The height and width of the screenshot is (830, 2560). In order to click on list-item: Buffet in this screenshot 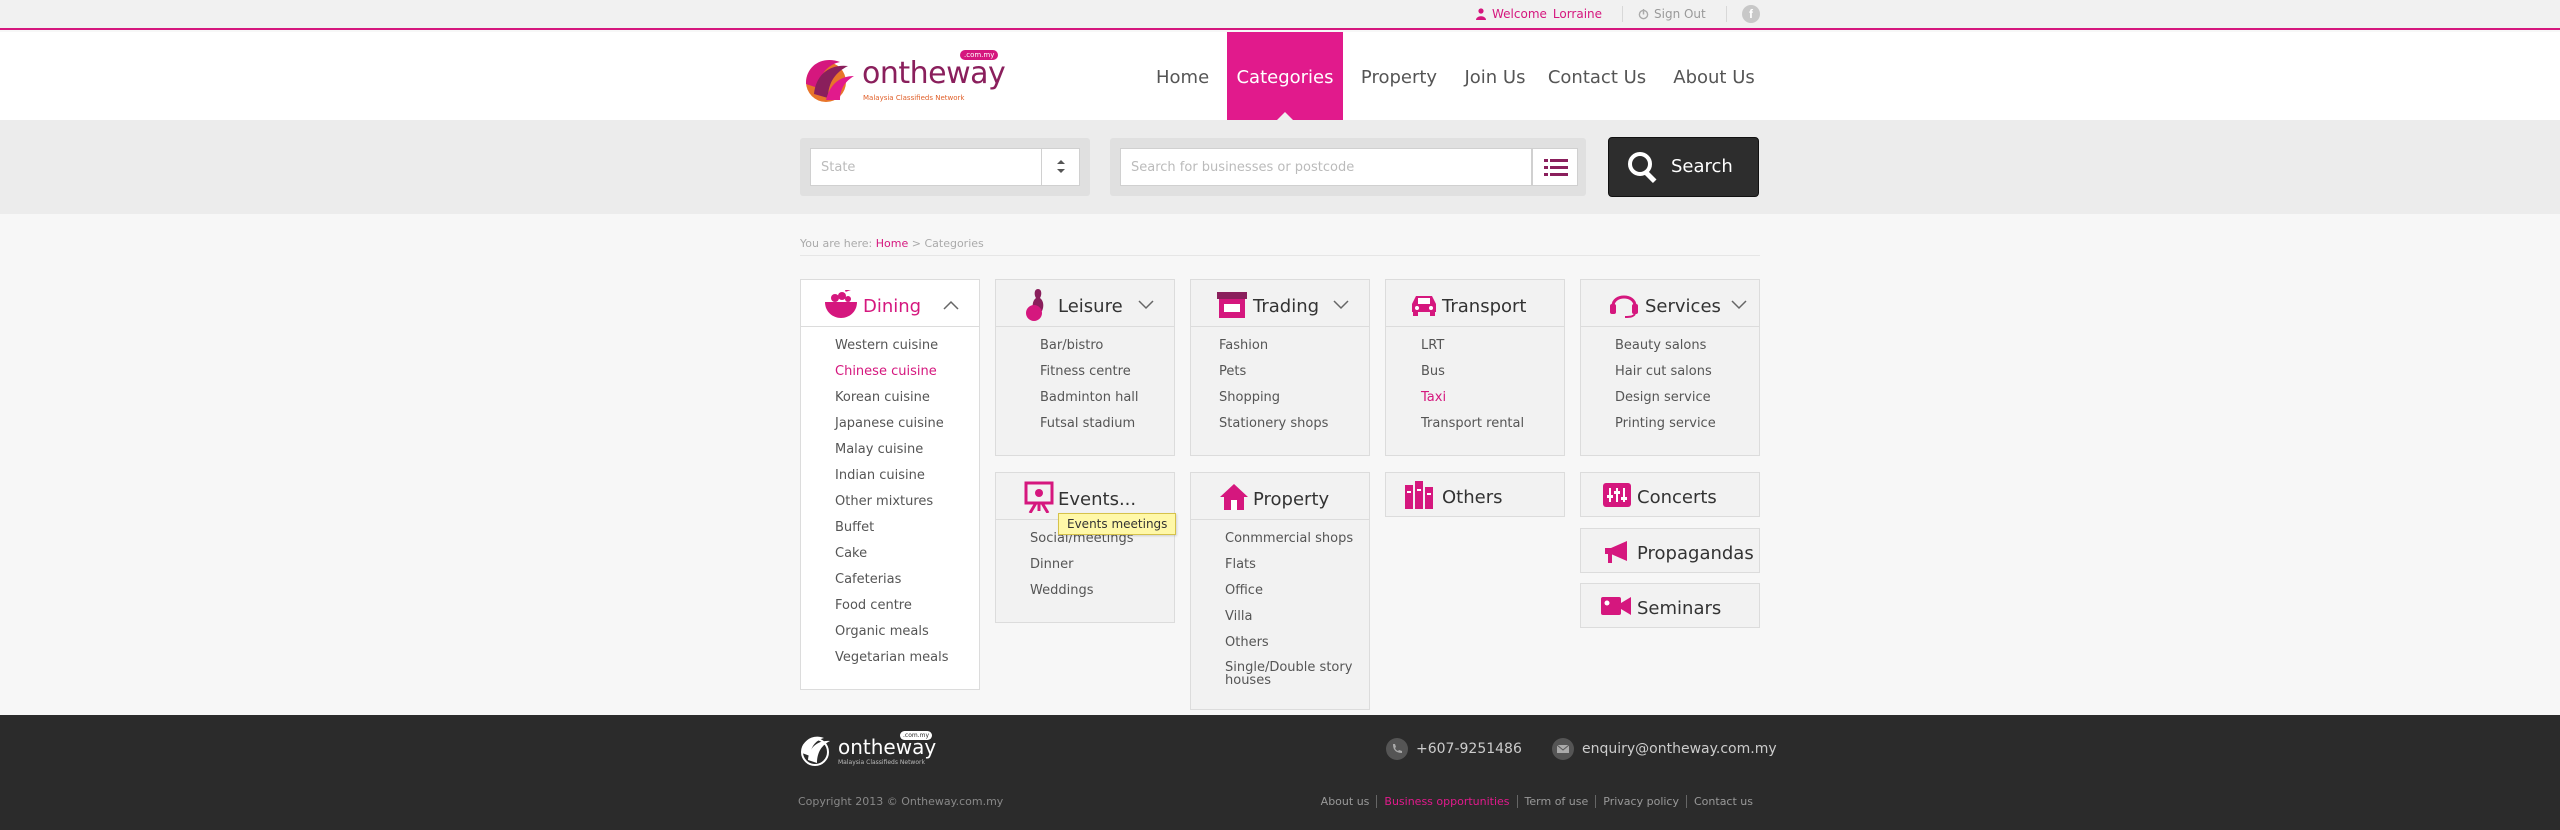, I will do `click(892, 533)`.